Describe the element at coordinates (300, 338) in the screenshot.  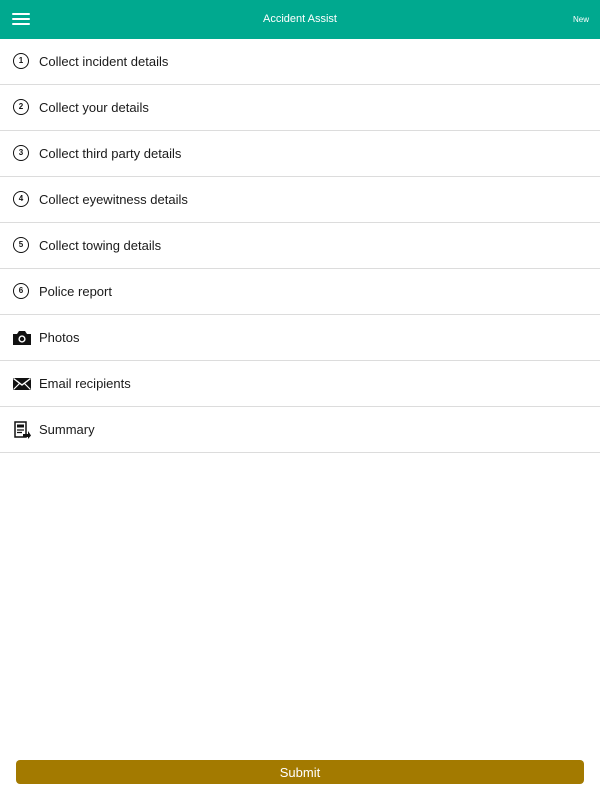
I see `list-item-photos: Photos` at that location.